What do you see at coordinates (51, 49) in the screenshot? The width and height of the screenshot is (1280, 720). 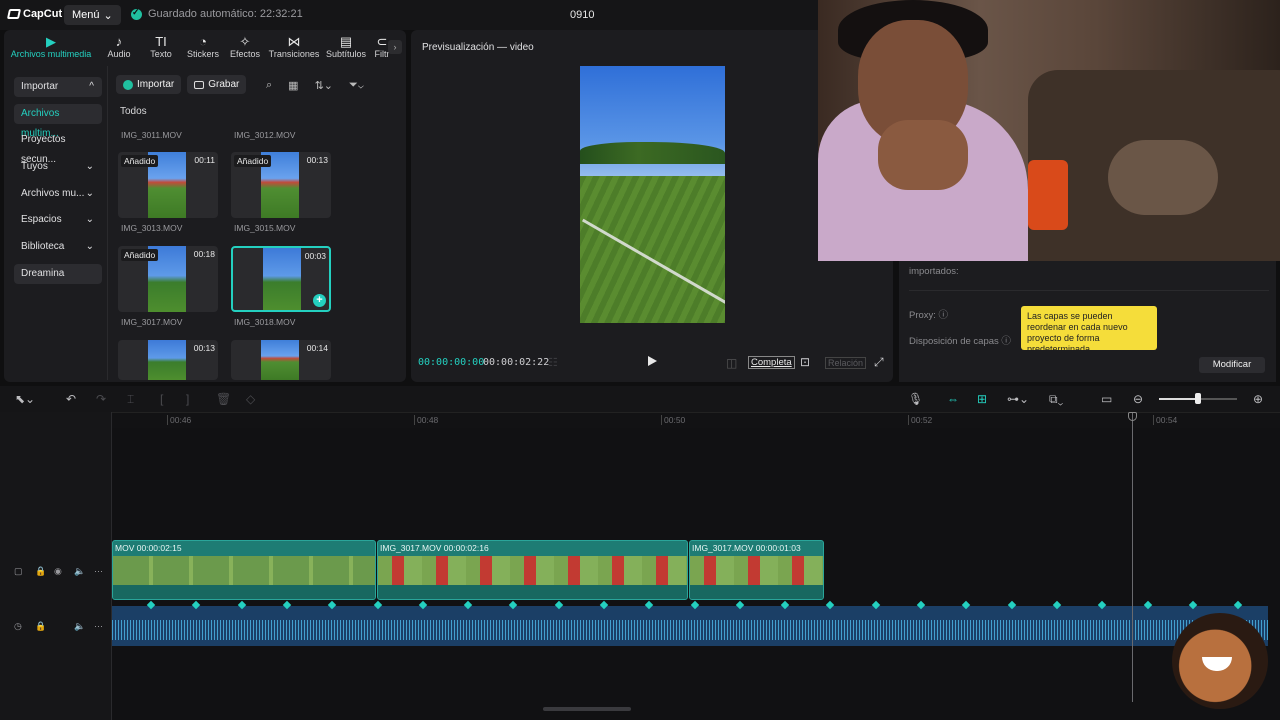 I see `tab-media: ▶ Archivos multimedia` at bounding box center [51, 49].